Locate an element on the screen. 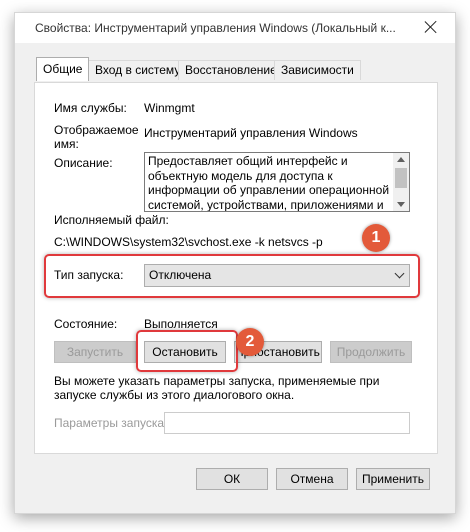  start-params-input is located at coordinates (287, 423).